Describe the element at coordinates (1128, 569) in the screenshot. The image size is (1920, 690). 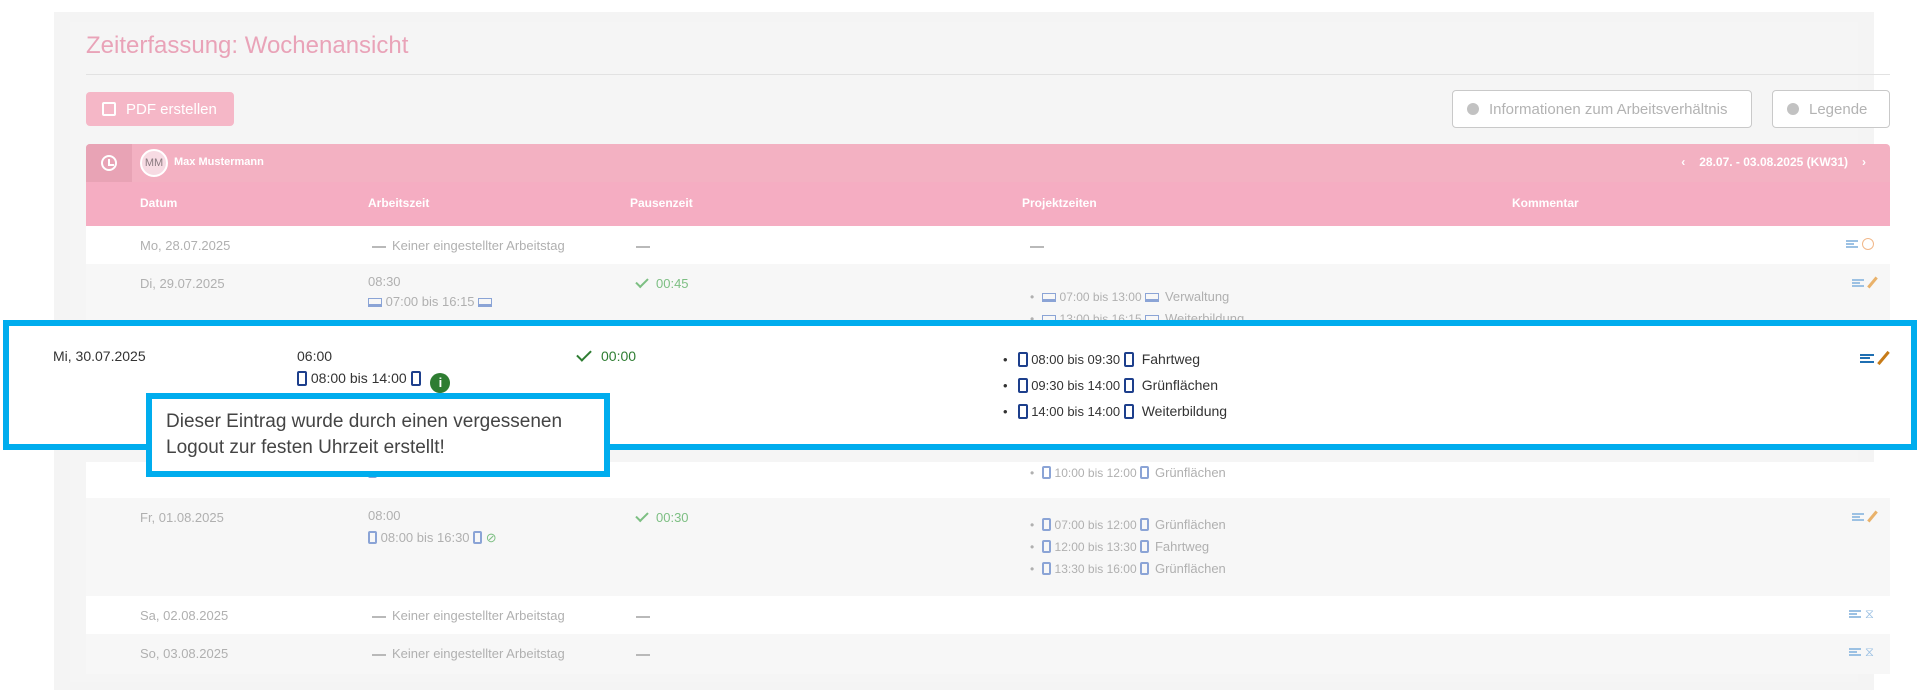
I see `list-item: 13:30 bis 16:00 Grünflächen` at that location.